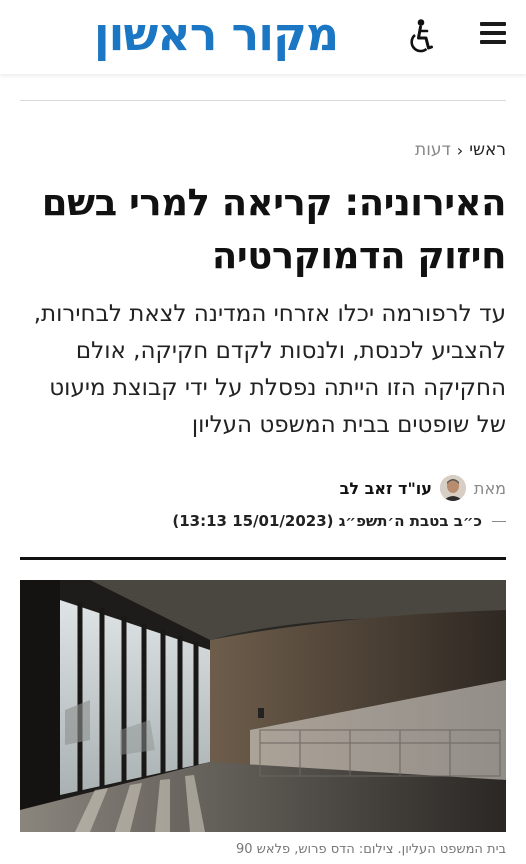 This screenshot has width=526, height=864. What do you see at coordinates (263, 100) in the screenshot?
I see `divider` at bounding box center [263, 100].